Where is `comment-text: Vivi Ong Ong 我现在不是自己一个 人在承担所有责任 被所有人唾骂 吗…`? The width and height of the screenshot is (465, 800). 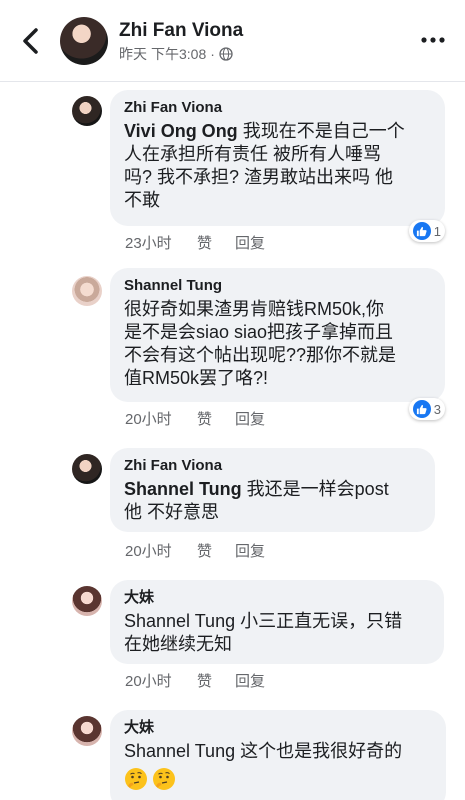
comment-text: Vivi Ong Ong 我现在不是自己一个 人在承担所有责任 被所有人唾骂 吗… is located at coordinates (277, 166).